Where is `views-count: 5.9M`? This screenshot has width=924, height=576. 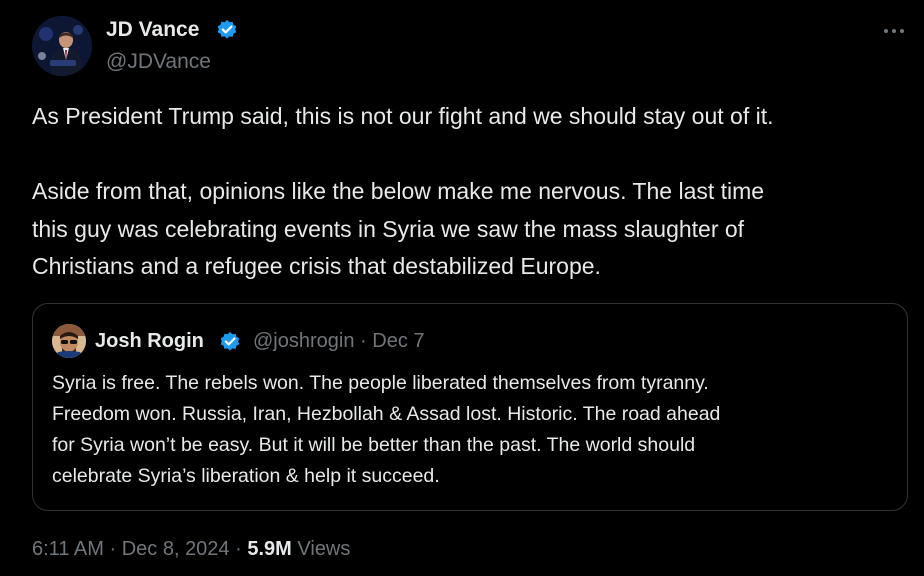 views-count: 5.9M is located at coordinates (269, 549).